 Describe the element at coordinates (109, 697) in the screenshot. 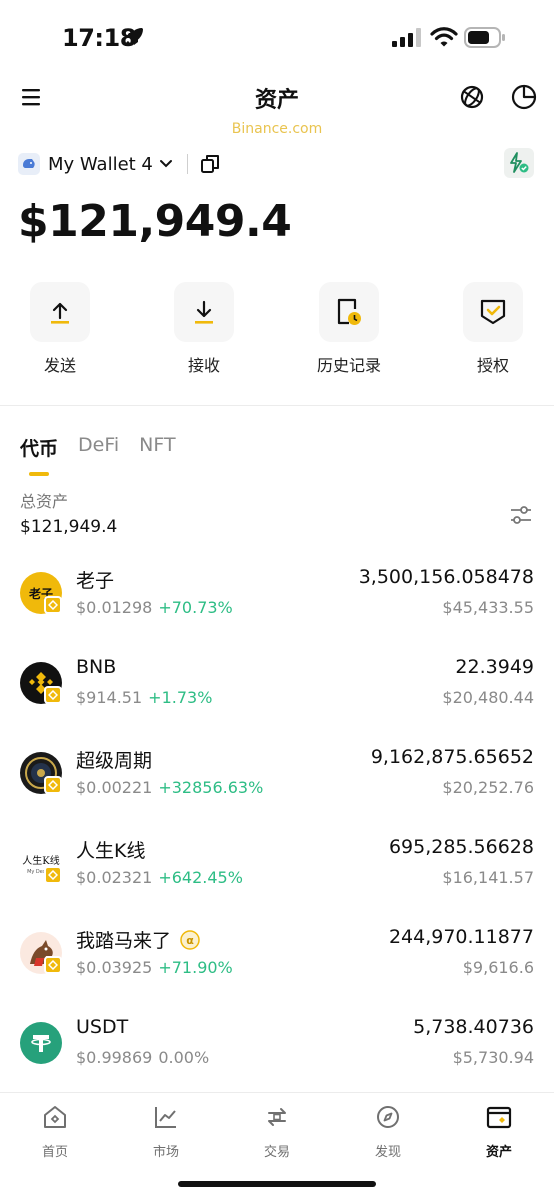

I see `coin-price: $914.51` at that location.